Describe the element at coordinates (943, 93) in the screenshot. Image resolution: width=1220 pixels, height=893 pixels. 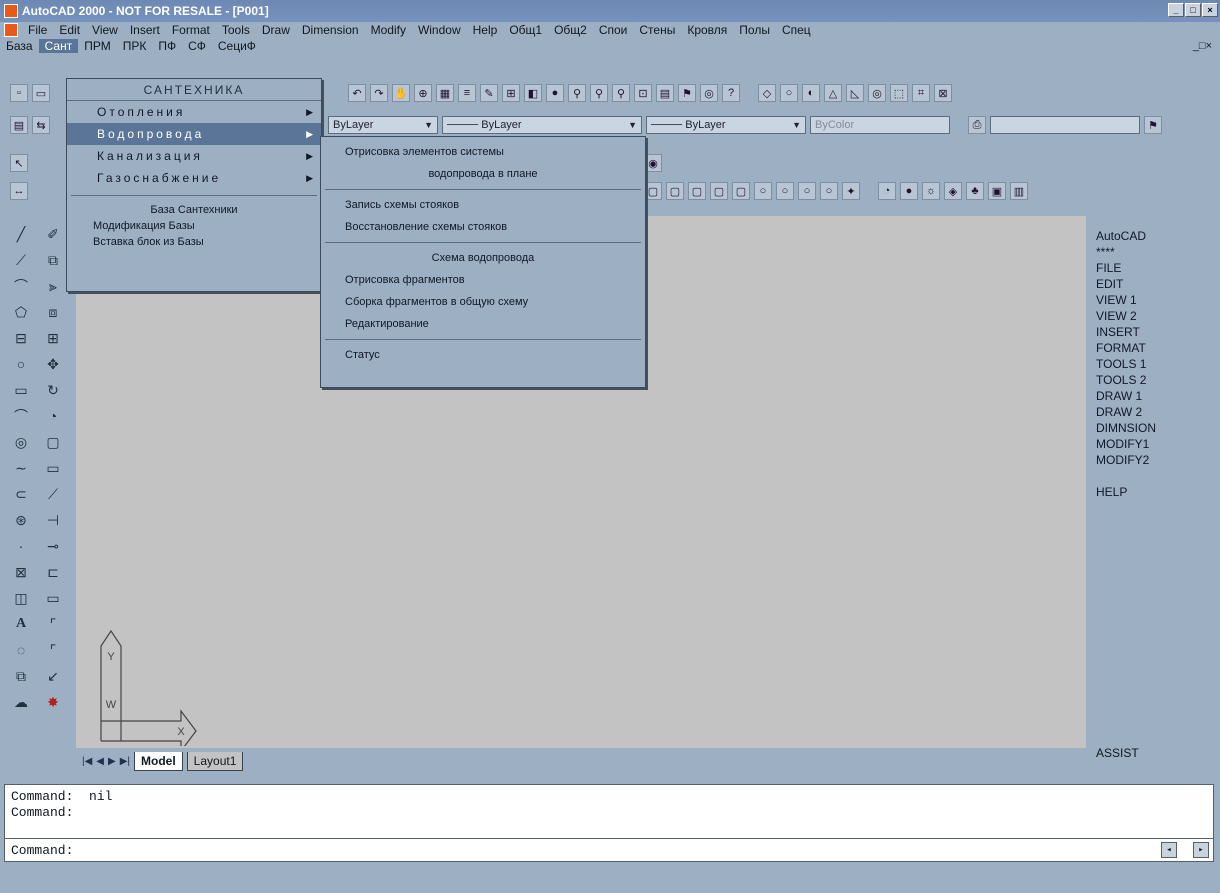
I see `view-world-icon: ⊠` at that location.